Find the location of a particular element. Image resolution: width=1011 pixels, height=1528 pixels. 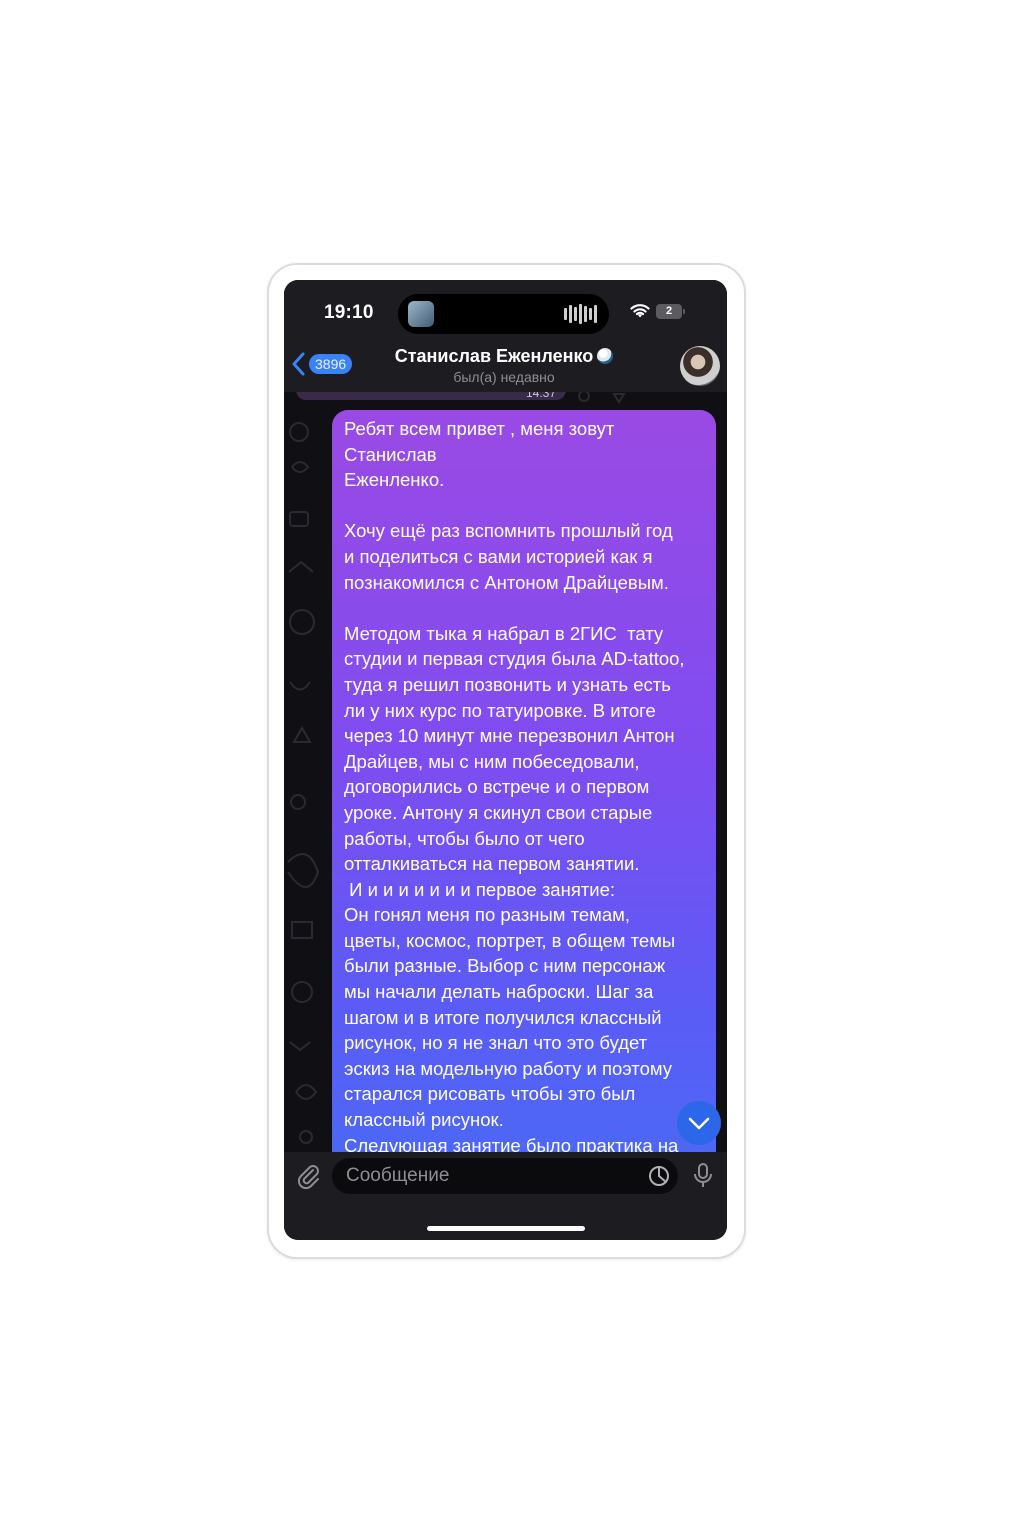

back-chevron-icon is located at coordinates (298, 364).